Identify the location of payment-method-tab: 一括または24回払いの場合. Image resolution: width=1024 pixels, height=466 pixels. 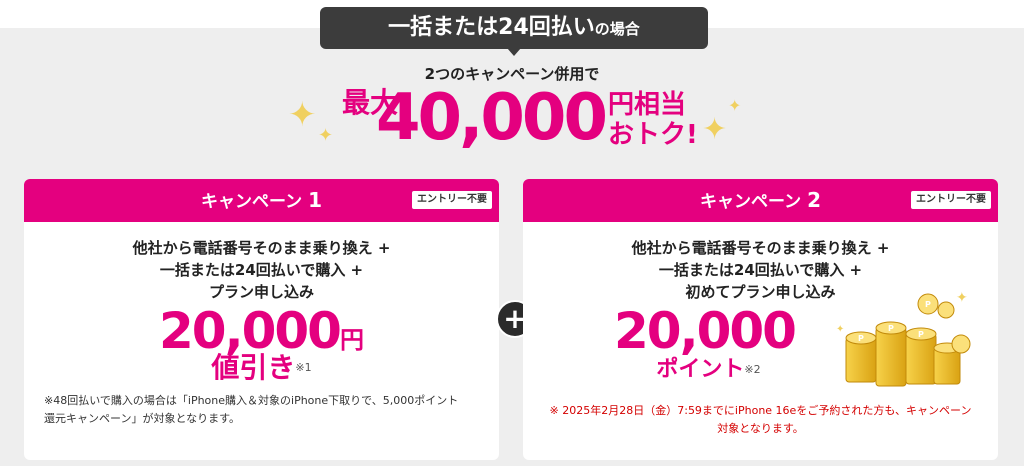
(514, 28).